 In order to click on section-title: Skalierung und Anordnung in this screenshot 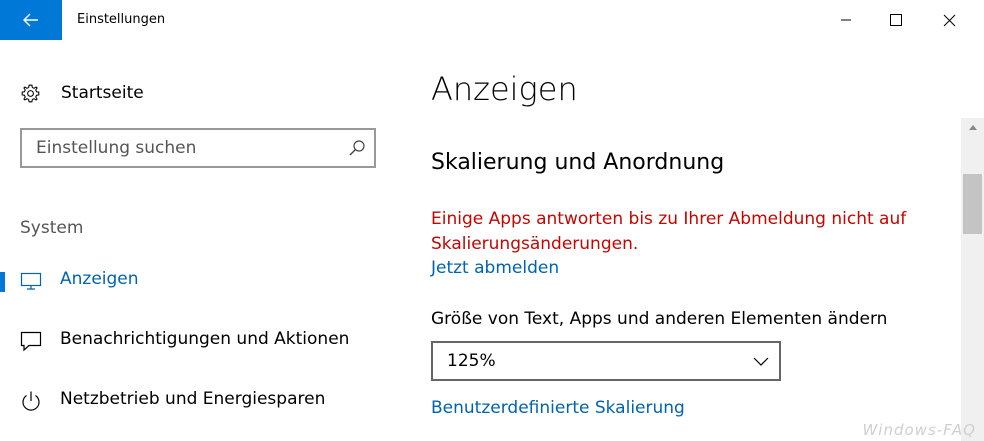, I will do `click(578, 162)`.